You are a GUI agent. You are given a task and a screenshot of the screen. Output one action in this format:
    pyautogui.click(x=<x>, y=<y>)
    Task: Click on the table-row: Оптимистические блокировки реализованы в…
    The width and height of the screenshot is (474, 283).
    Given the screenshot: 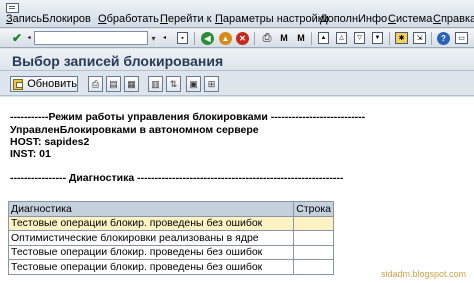 What is the action you would take?
    pyautogui.click(x=170, y=238)
    